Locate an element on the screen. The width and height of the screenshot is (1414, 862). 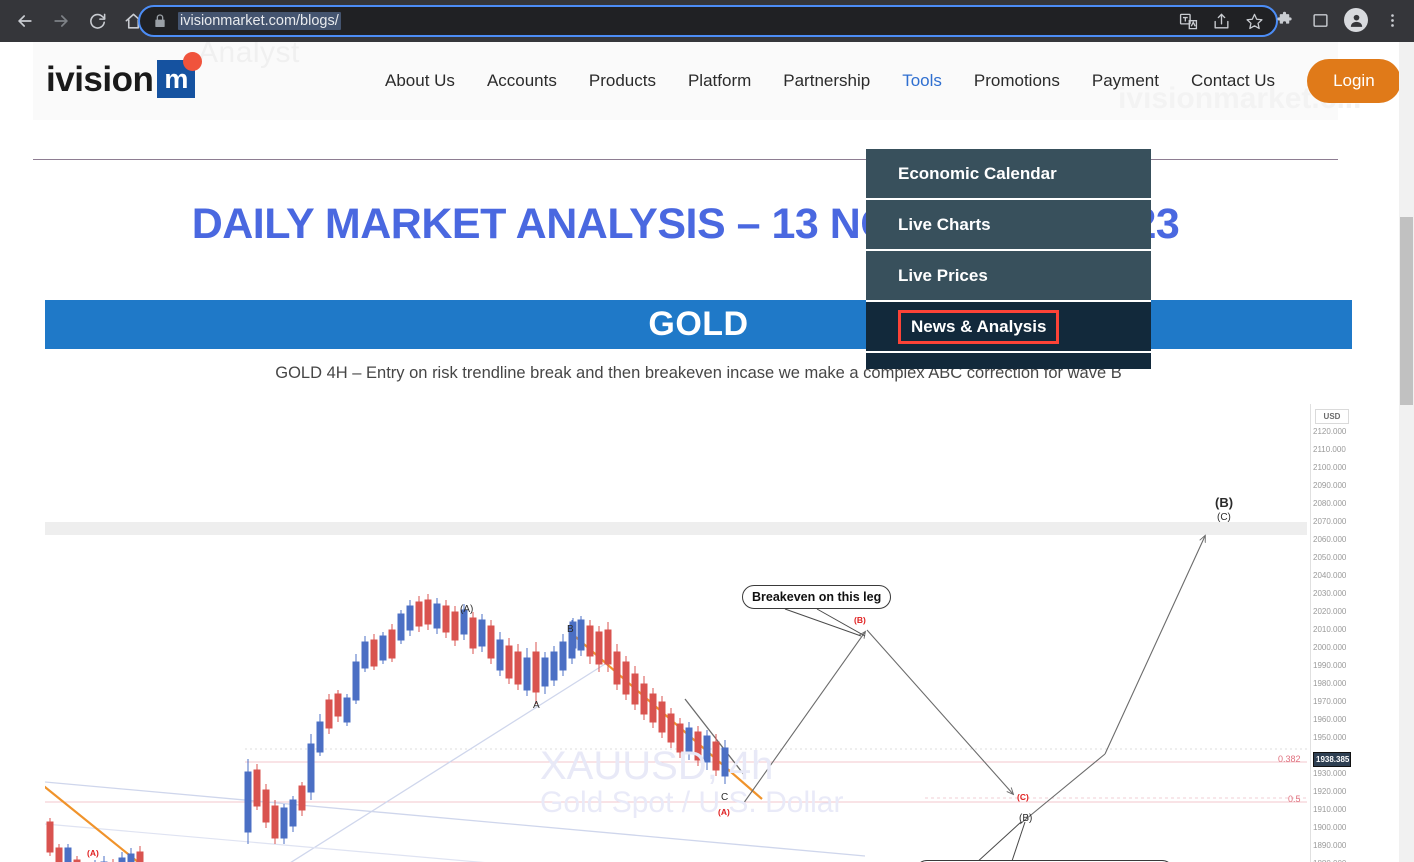
dropdown-item-label: Economic Calendar is located at coordinates (977, 173).